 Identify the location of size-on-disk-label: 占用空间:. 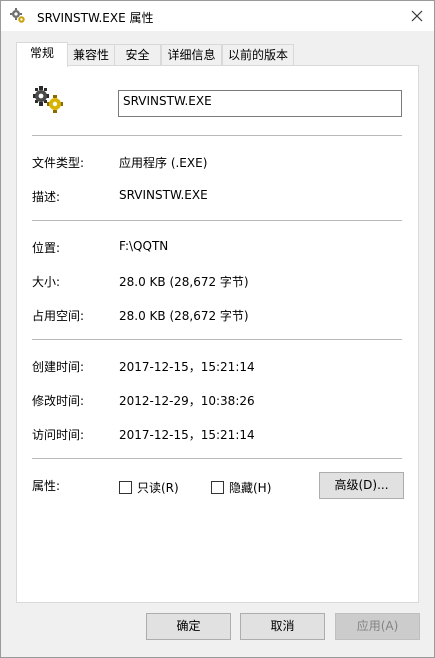
(58, 316).